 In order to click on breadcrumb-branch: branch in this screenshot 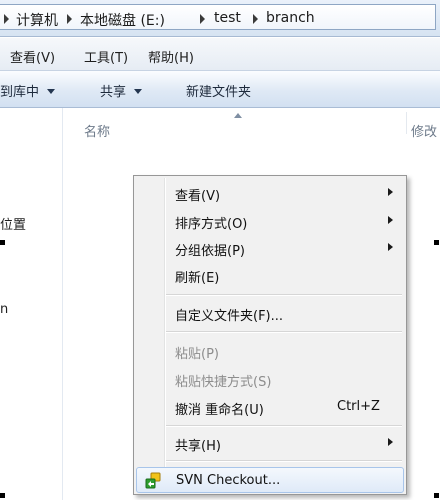, I will do `click(290, 18)`.